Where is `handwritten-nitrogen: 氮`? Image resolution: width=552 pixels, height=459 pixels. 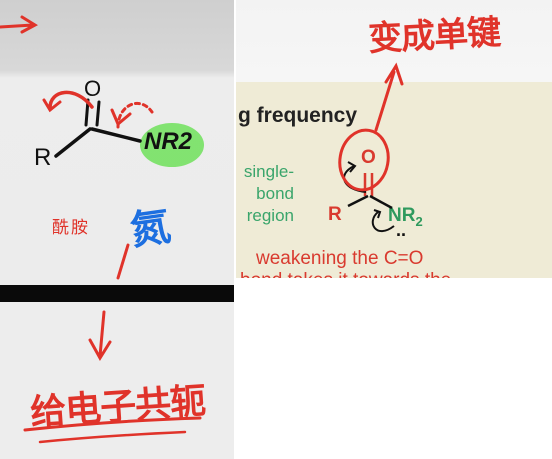
handwritten-nitrogen: 氮 is located at coordinates (150, 229).